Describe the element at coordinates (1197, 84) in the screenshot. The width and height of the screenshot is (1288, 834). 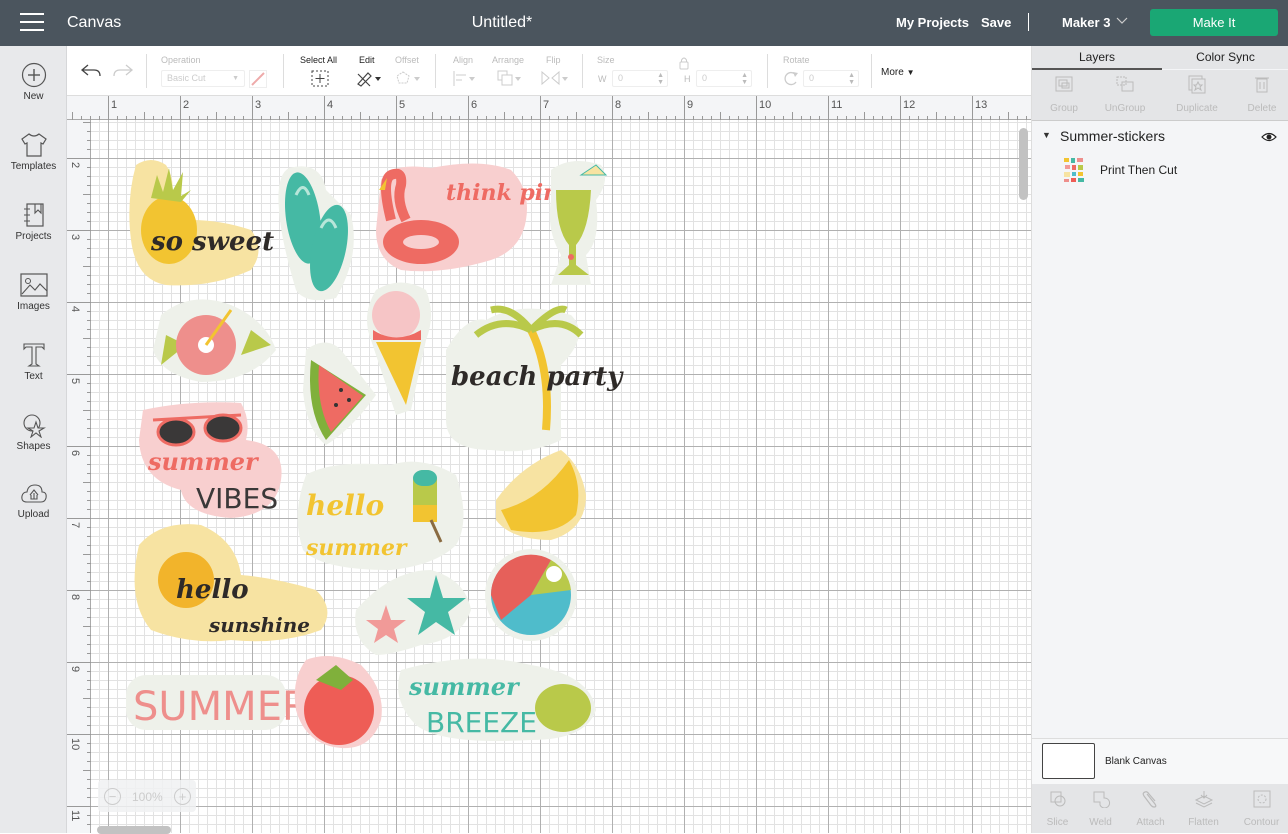
I see `duplicate-icon` at that location.